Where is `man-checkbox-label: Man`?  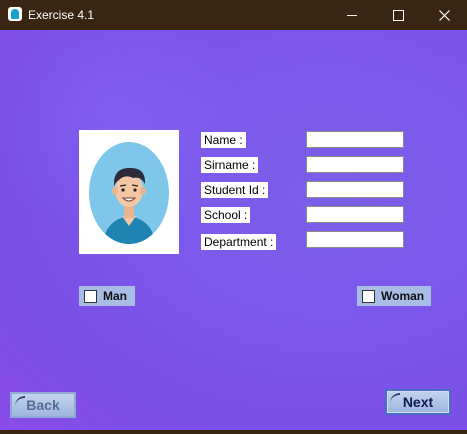
man-checkbox-label: Man is located at coordinates (115, 296).